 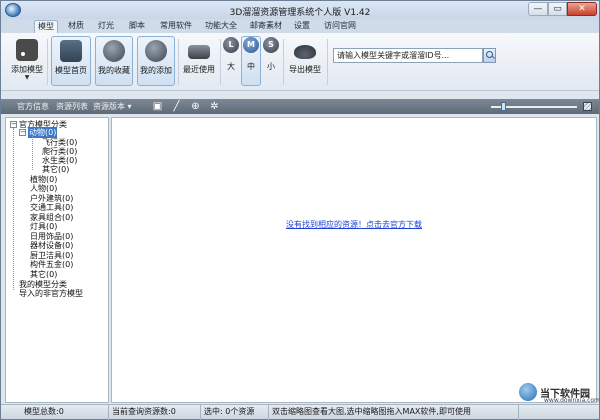 What do you see at coordinates (65, 412) in the screenshot?
I see `status-total: 模型总数:0` at bounding box center [65, 412].